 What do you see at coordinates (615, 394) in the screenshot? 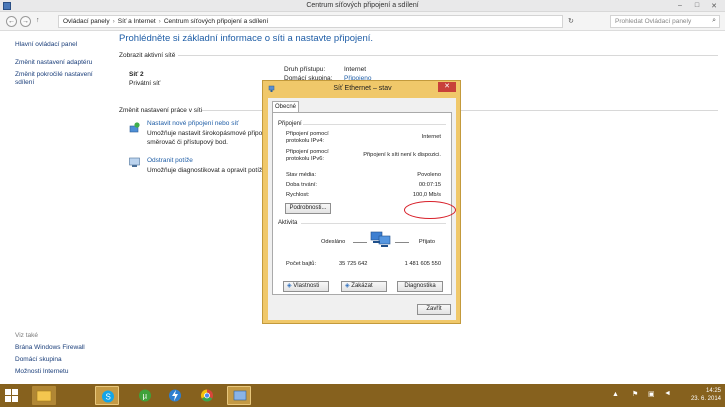
I see `tray-chevron-icon: ▲` at bounding box center [615, 394].